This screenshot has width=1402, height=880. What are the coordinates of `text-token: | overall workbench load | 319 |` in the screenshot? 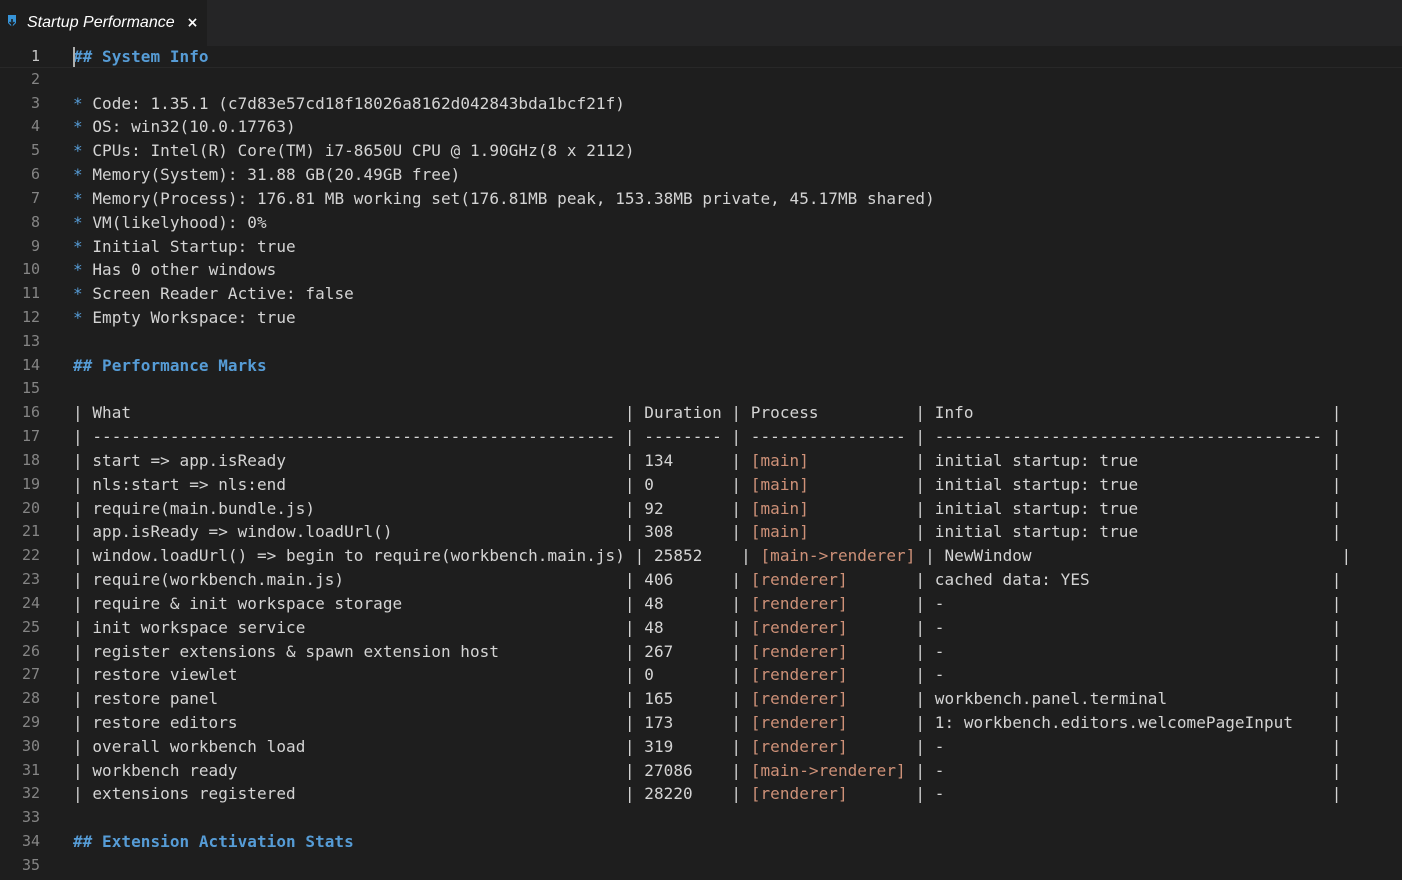 It's located at (412, 746).